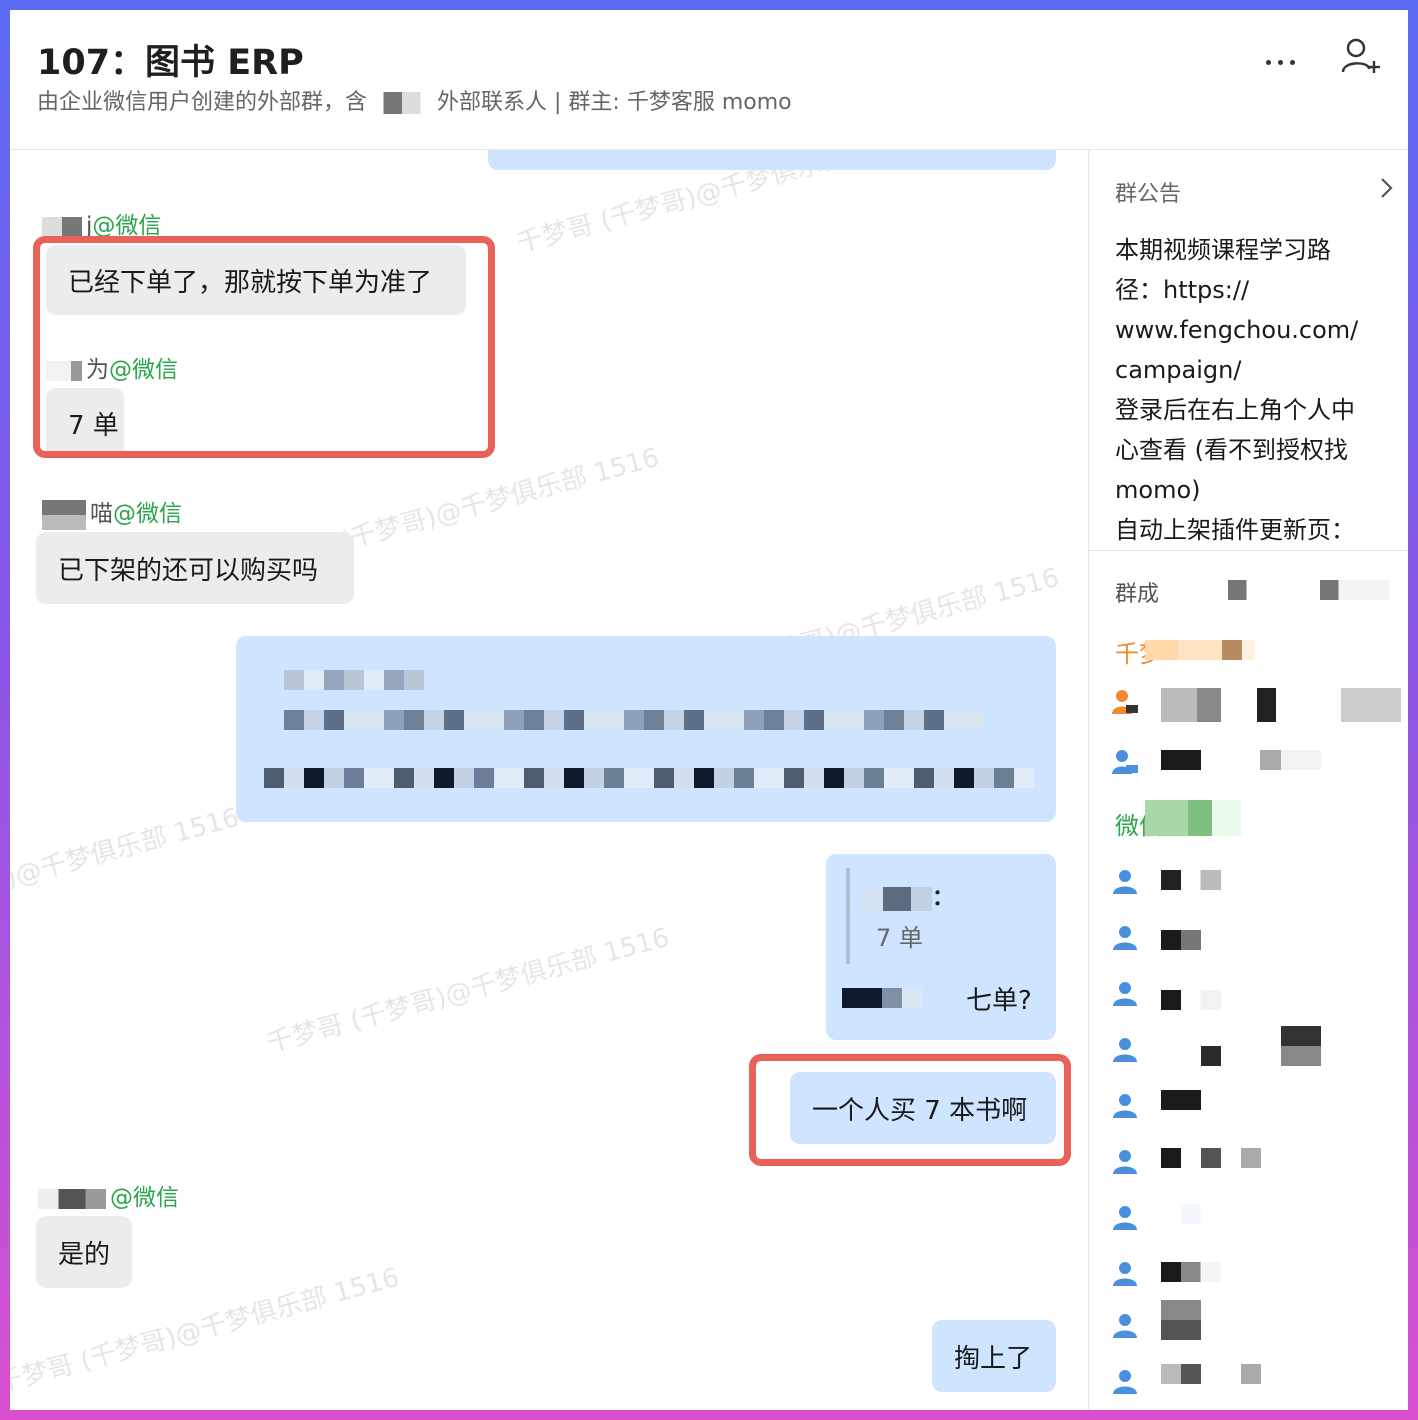 This screenshot has width=1418, height=1420. What do you see at coordinates (1360, 56) in the screenshot?
I see `add-member-icon` at bounding box center [1360, 56].